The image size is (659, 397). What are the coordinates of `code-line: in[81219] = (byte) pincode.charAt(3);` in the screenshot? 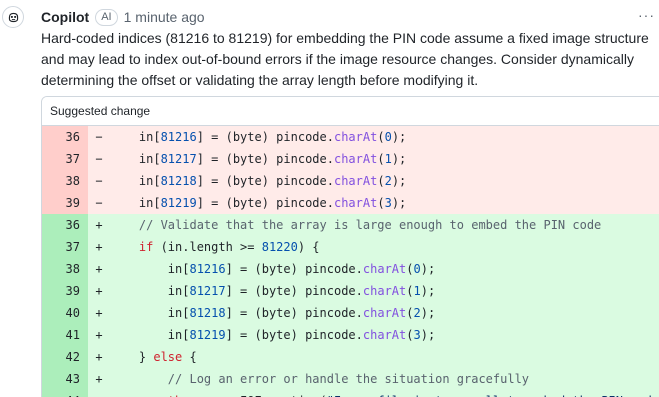 It's located at (384, 335).